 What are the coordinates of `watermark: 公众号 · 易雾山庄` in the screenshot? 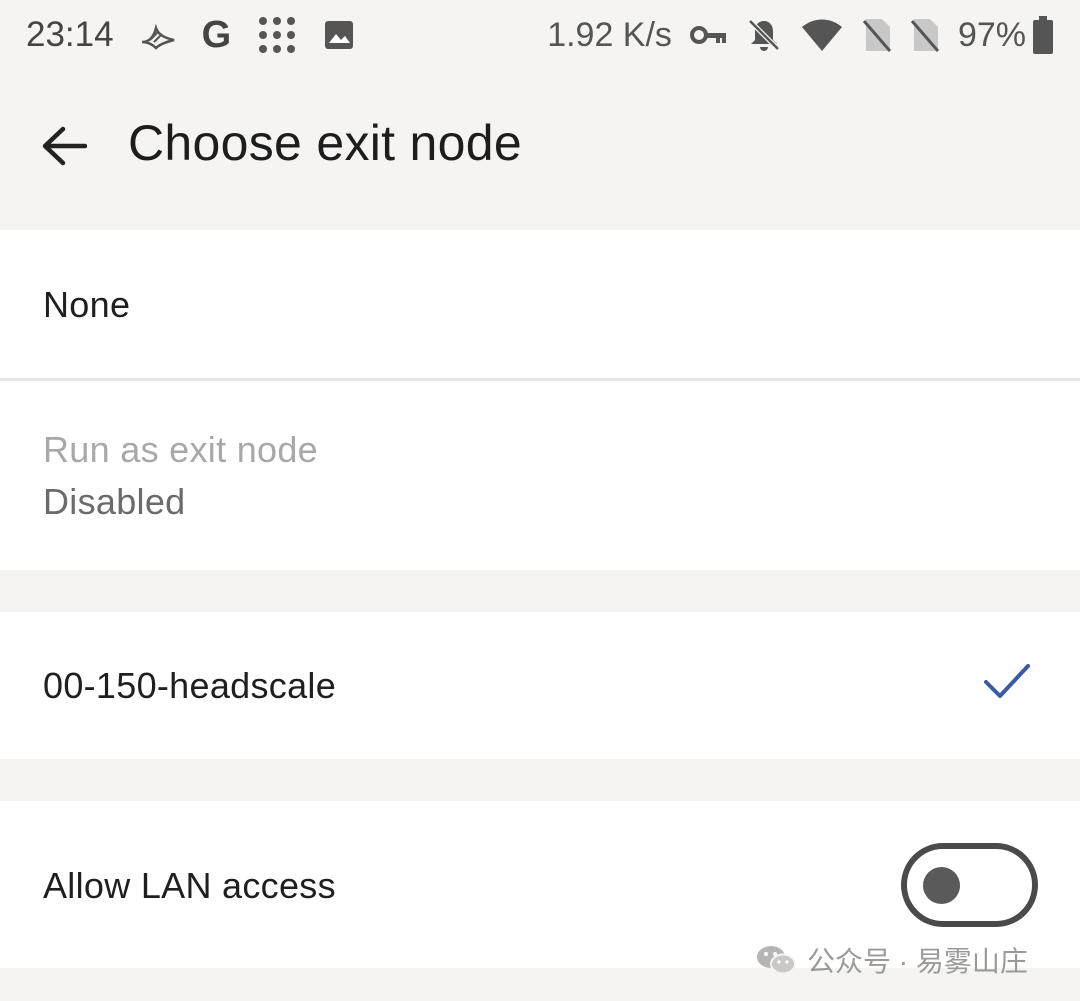 It's located at (891, 960).